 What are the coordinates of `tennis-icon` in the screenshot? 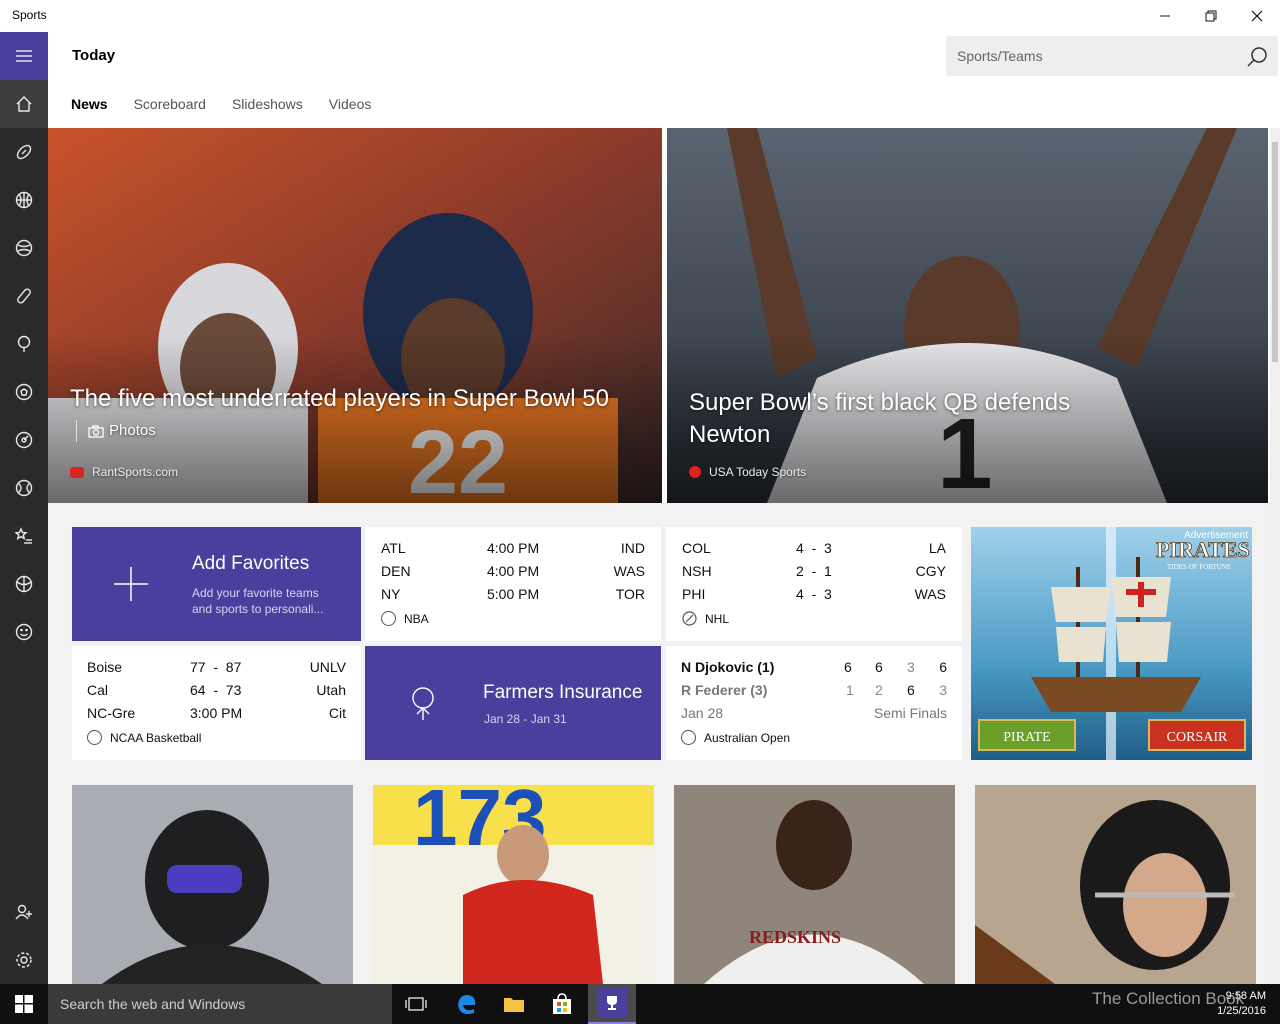 It's located at (688, 737).